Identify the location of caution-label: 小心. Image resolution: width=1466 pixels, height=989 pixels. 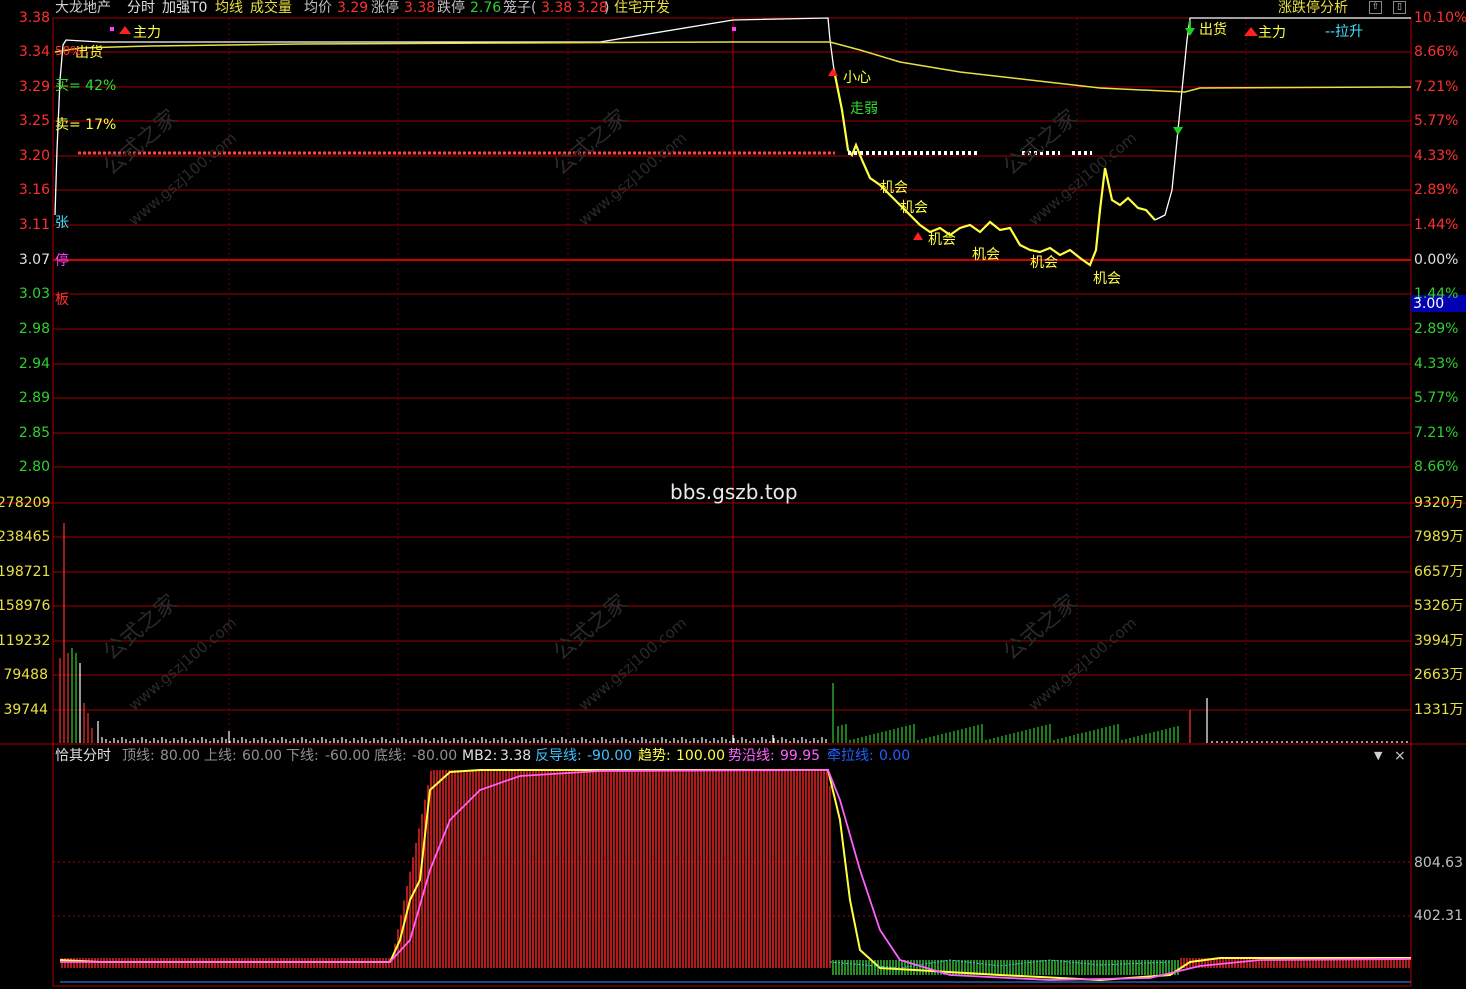
(857, 78).